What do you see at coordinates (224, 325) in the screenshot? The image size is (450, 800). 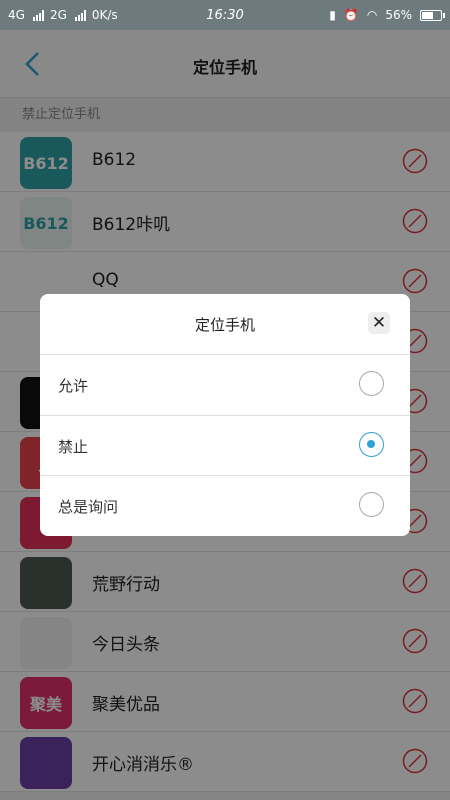 I see `dialog-title: 定位手机` at bounding box center [224, 325].